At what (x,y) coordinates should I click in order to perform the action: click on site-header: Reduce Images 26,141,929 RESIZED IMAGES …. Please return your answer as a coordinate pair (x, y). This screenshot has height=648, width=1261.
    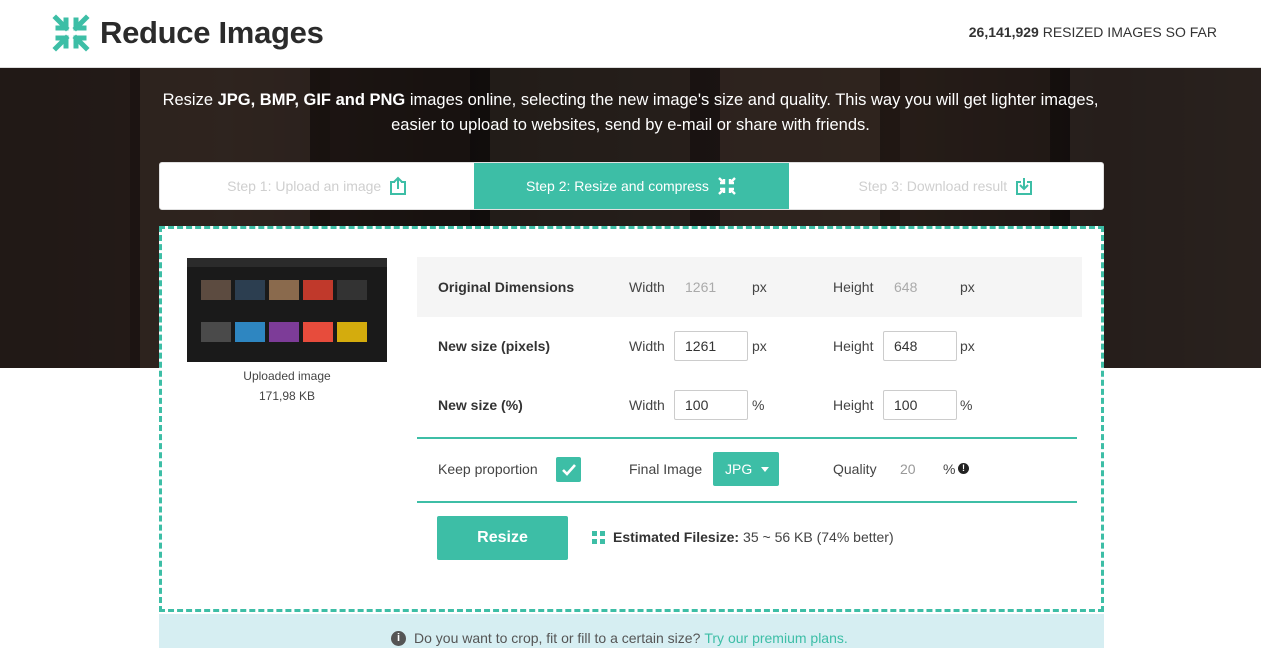
    Looking at the image, I should click on (630, 34).